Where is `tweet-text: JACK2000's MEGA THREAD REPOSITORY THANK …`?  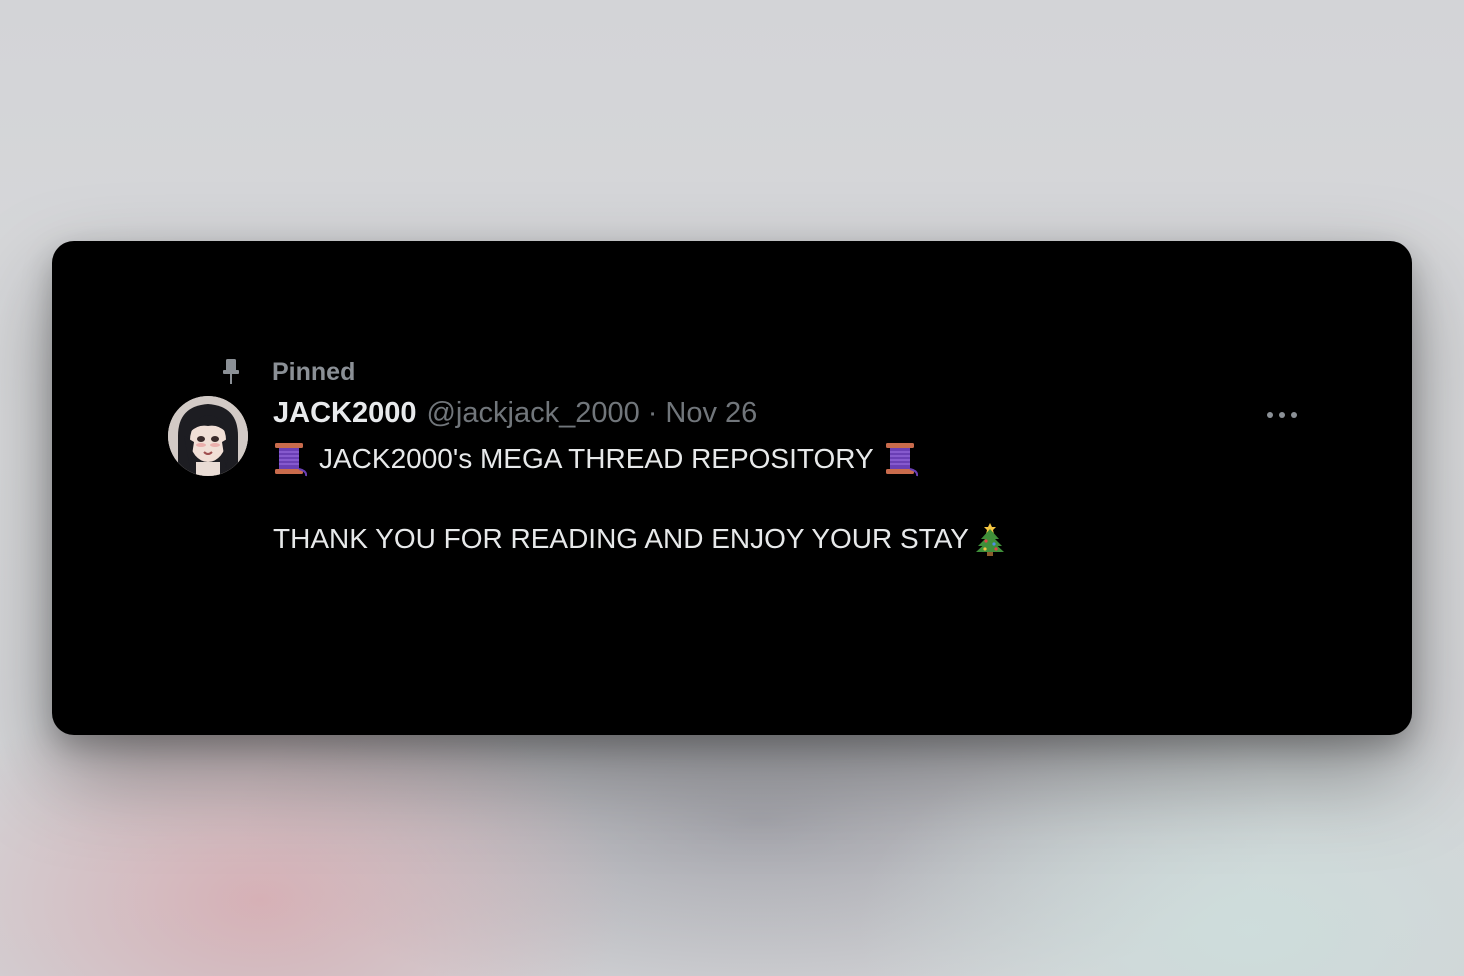
tweet-text: JACK2000's MEGA THREAD REPOSITORY THANK … is located at coordinates (773, 499).